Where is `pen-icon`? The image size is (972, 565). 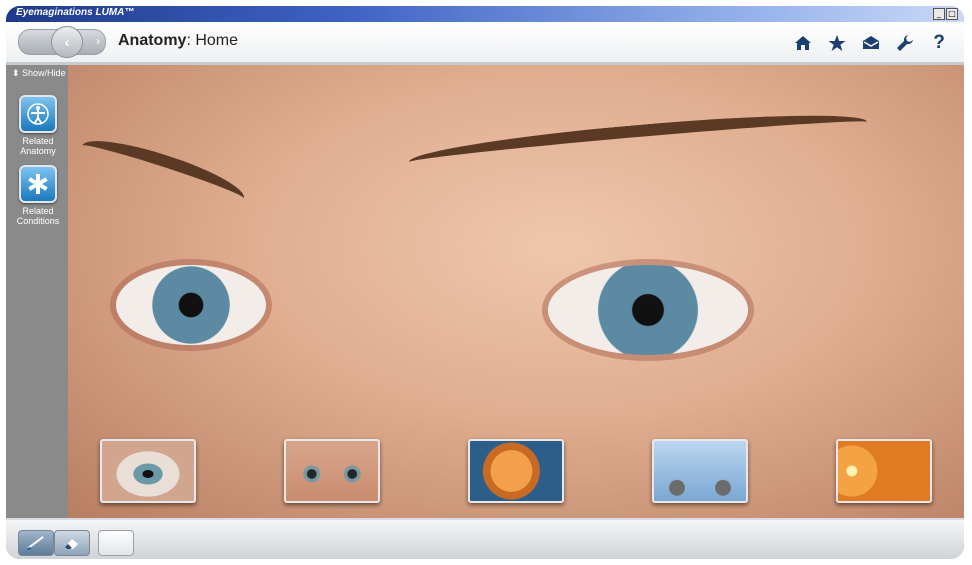
pen-icon is located at coordinates (35, 543).